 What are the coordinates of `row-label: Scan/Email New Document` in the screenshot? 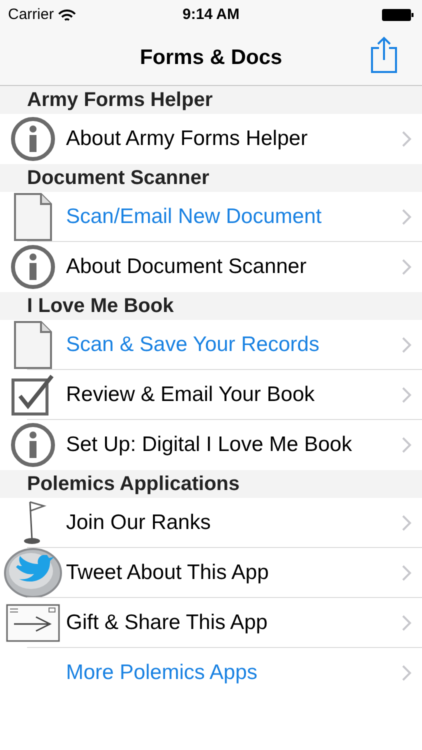 It's located at (194, 217).